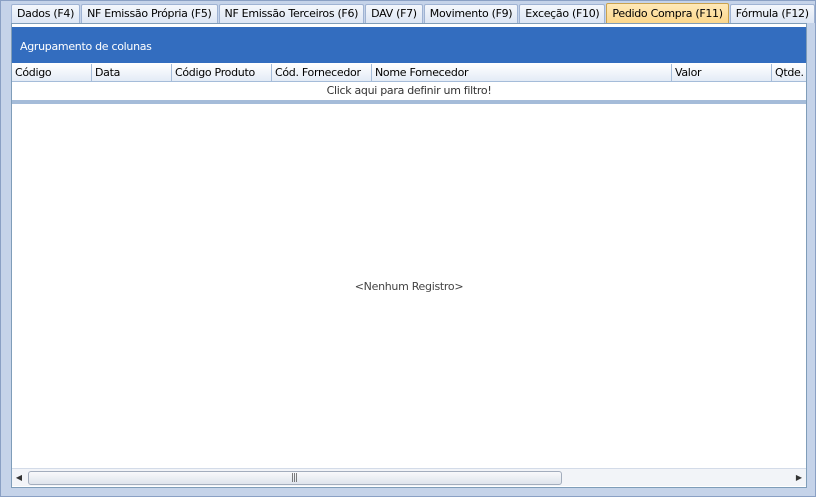 This screenshot has height=497, width=816. I want to click on tab-formula: Fórmula (F12), so click(772, 13).